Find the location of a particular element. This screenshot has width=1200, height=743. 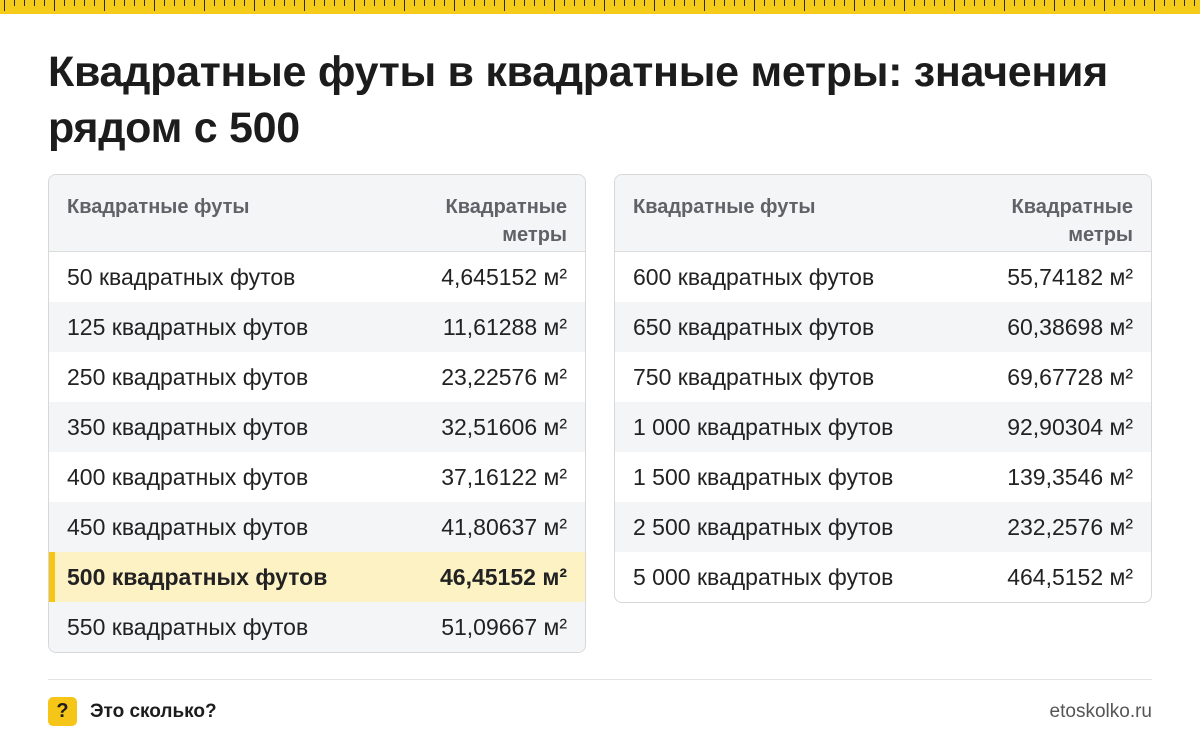

site-url: etoskolko.ru is located at coordinates (1100, 711).